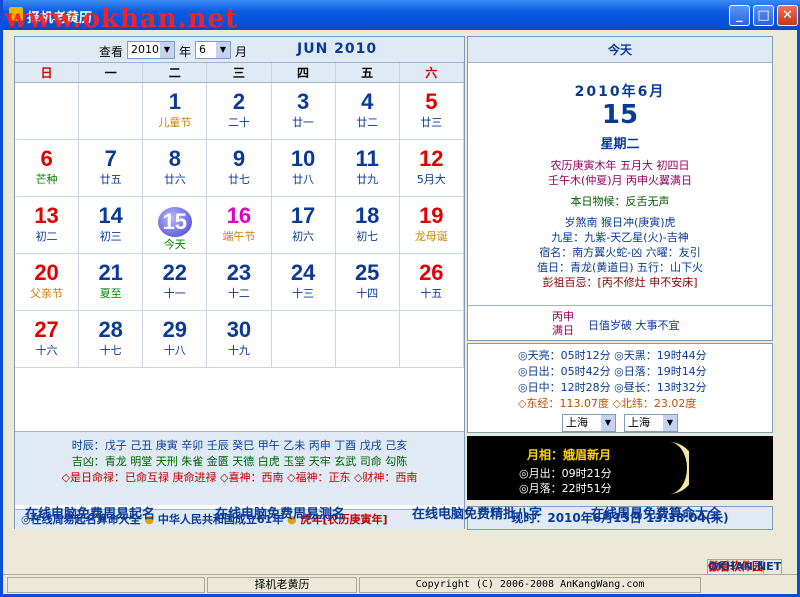 This screenshot has width=800, height=597. I want to click on day-sub: 廿二, so click(367, 122).